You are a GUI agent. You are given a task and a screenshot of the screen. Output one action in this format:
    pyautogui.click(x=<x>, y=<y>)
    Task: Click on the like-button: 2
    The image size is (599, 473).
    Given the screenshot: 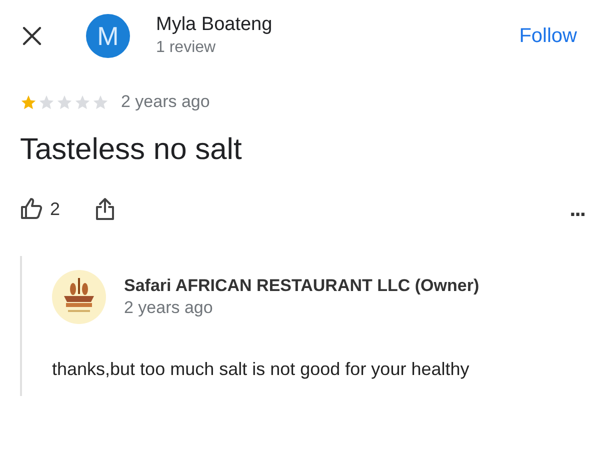 What is the action you would take?
    pyautogui.click(x=40, y=209)
    